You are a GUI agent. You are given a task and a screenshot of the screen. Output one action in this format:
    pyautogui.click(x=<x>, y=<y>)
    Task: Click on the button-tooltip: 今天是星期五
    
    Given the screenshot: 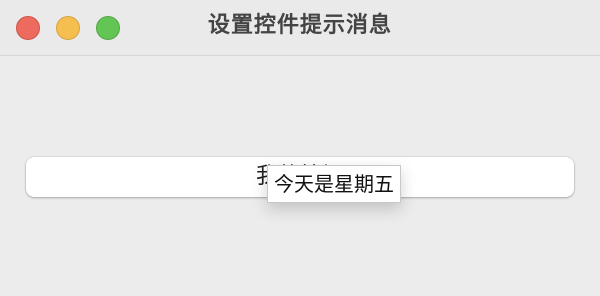 What is the action you would take?
    pyautogui.click(x=334, y=184)
    